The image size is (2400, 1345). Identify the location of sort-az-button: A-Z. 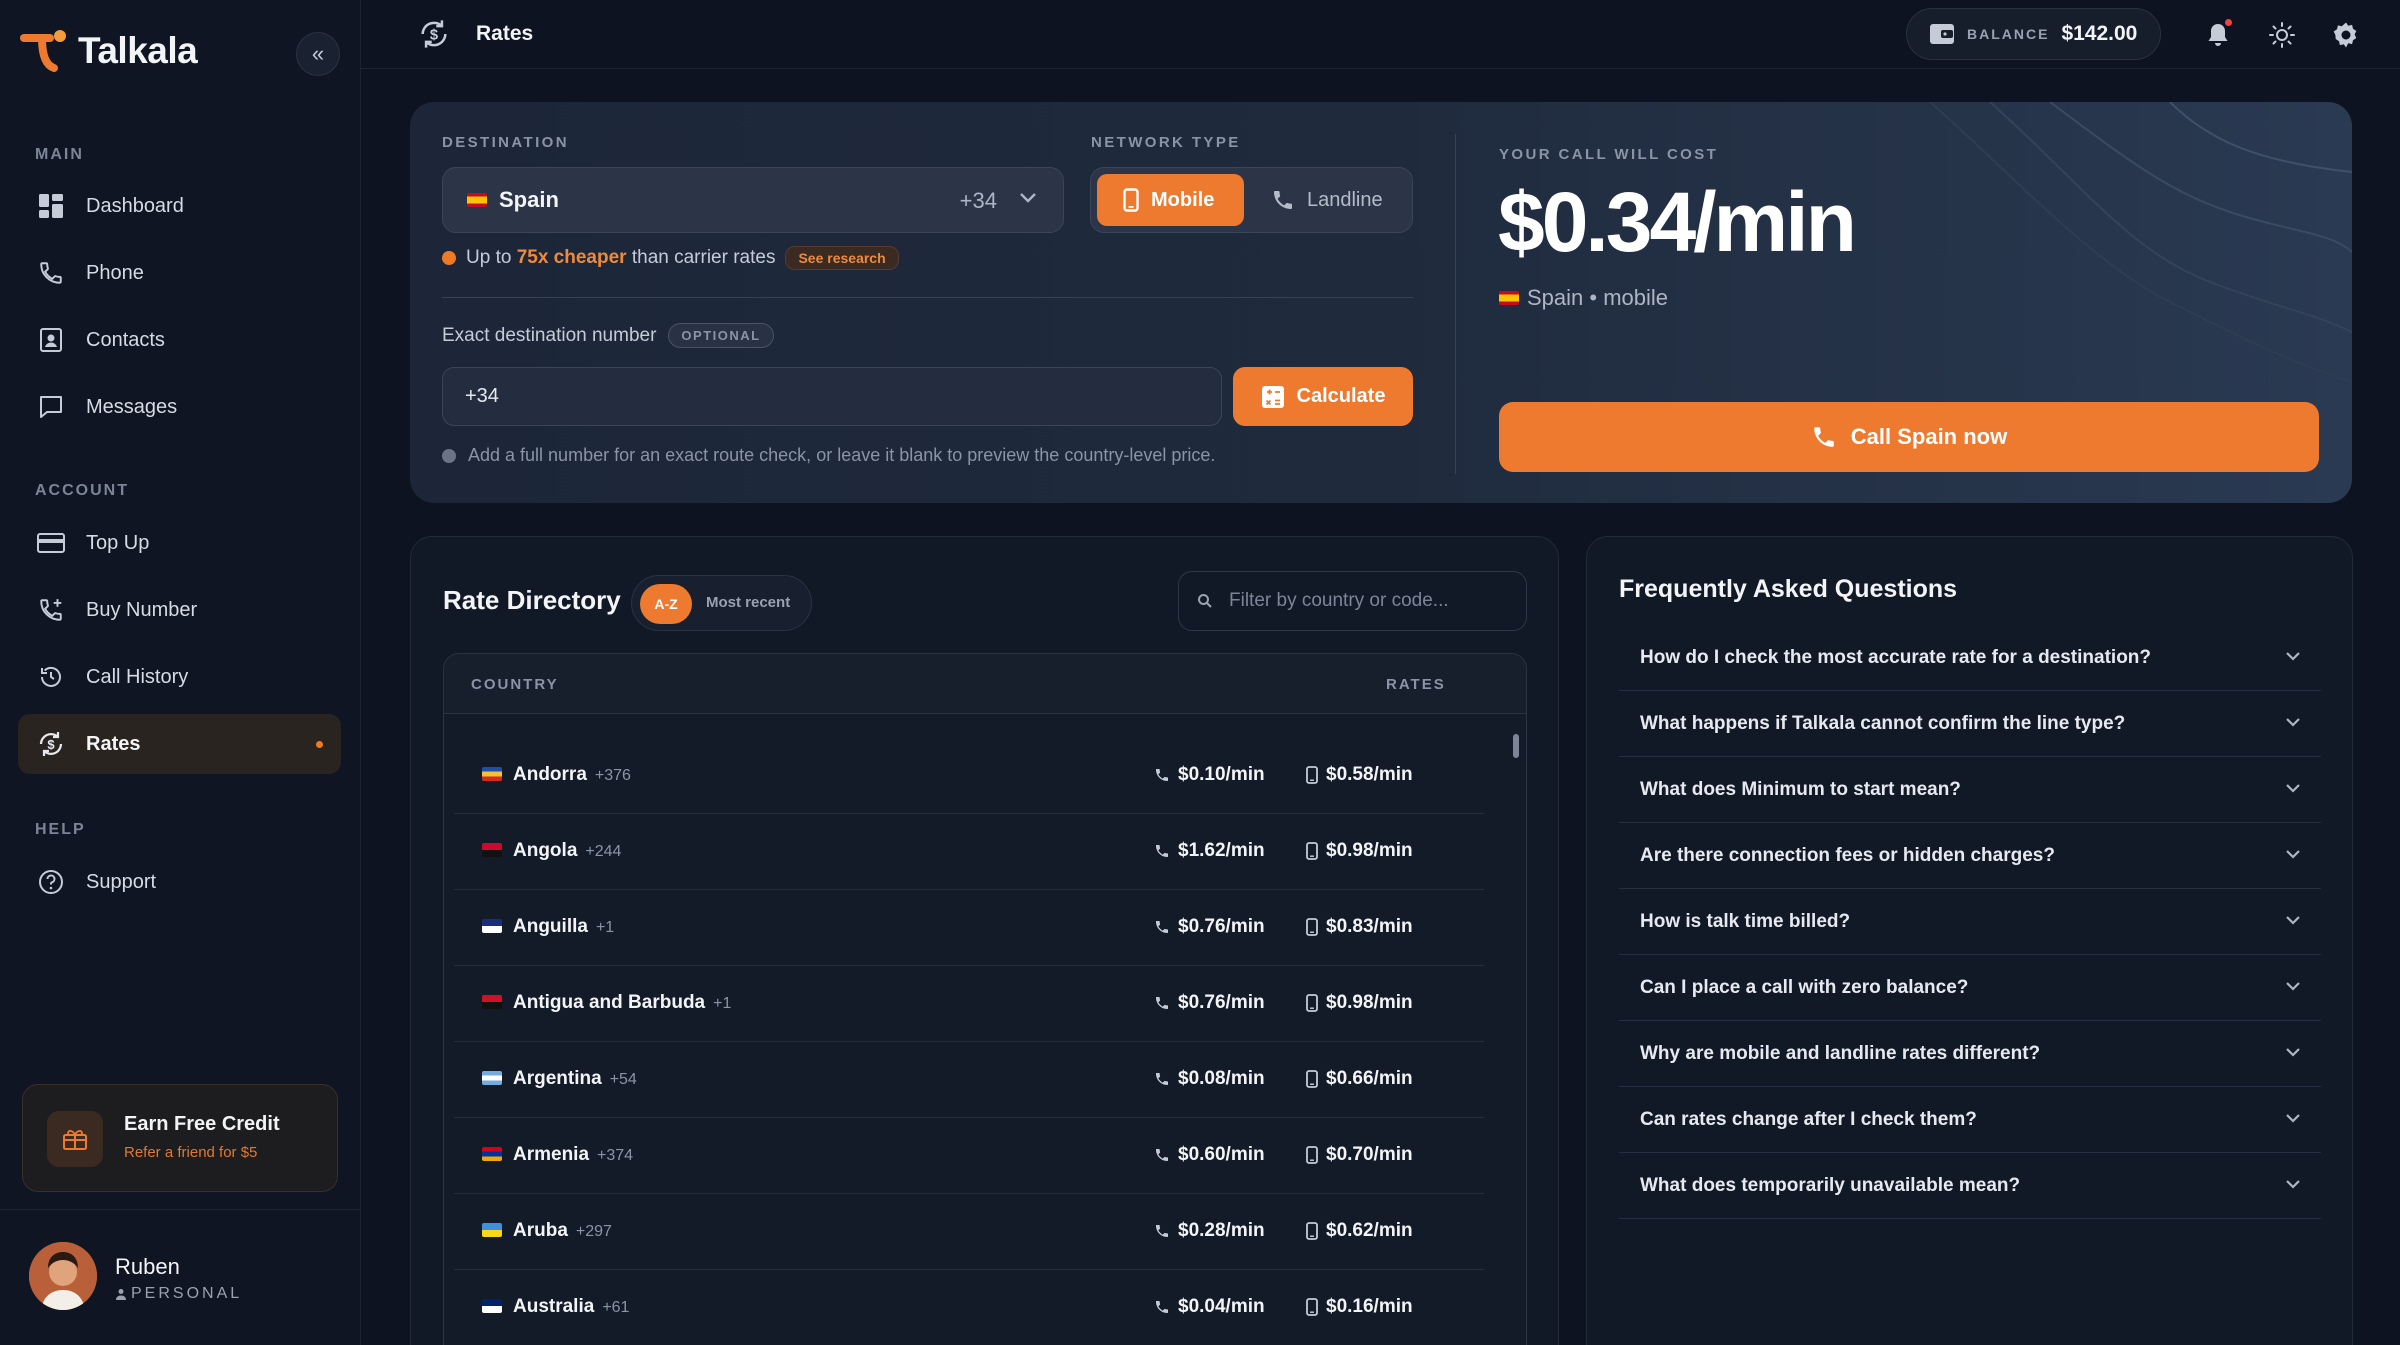
(666, 604).